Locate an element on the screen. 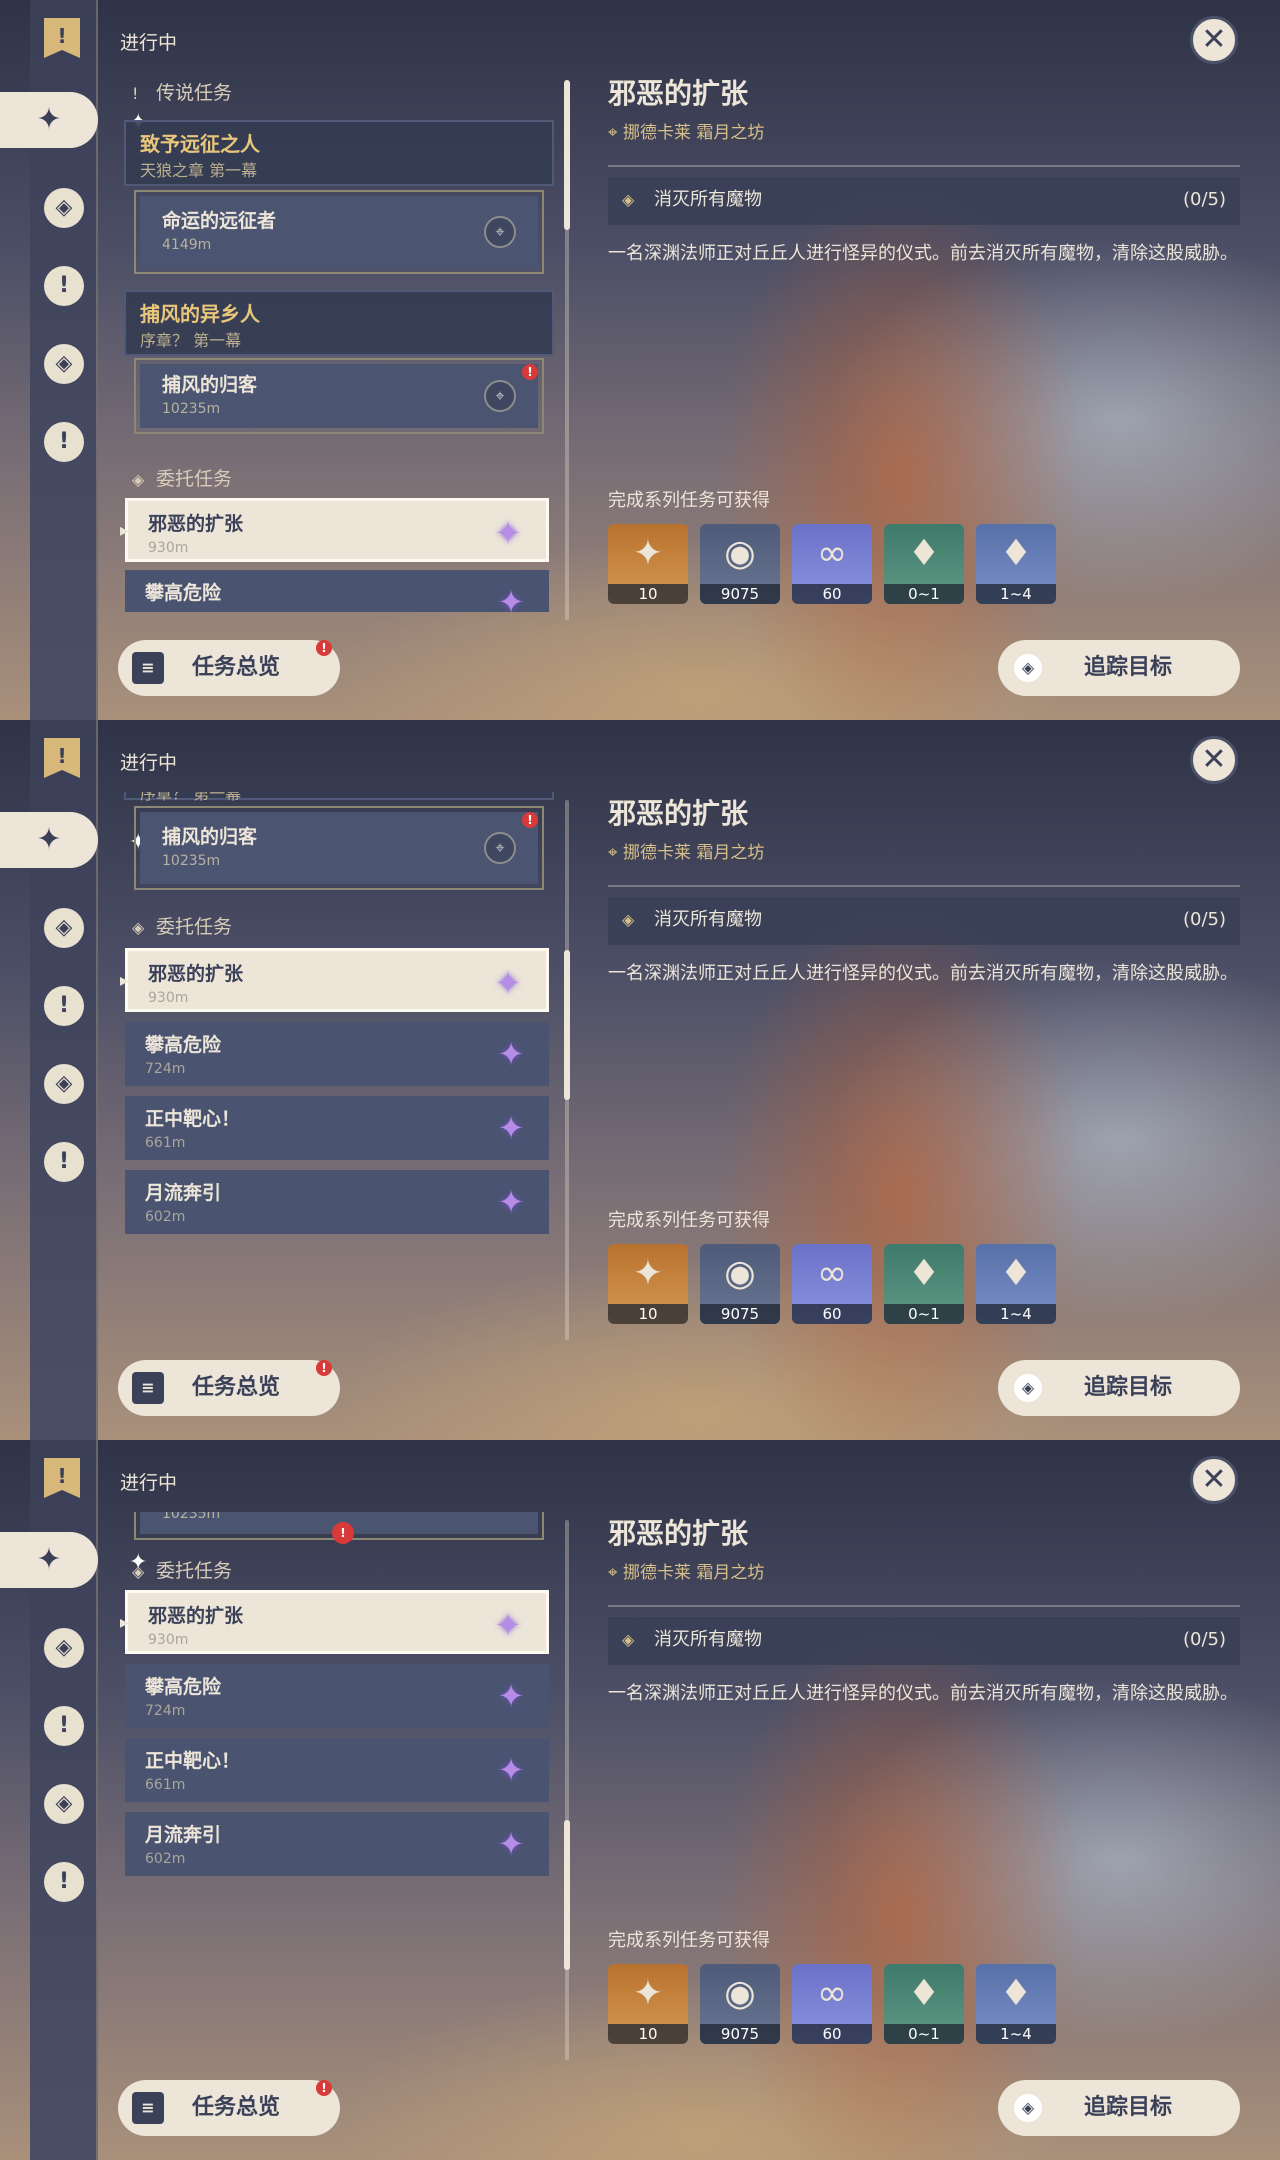 The height and width of the screenshot is (2160, 1280). sub-quest: 命运的远征者 4149m ⌖ is located at coordinates (339, 232).